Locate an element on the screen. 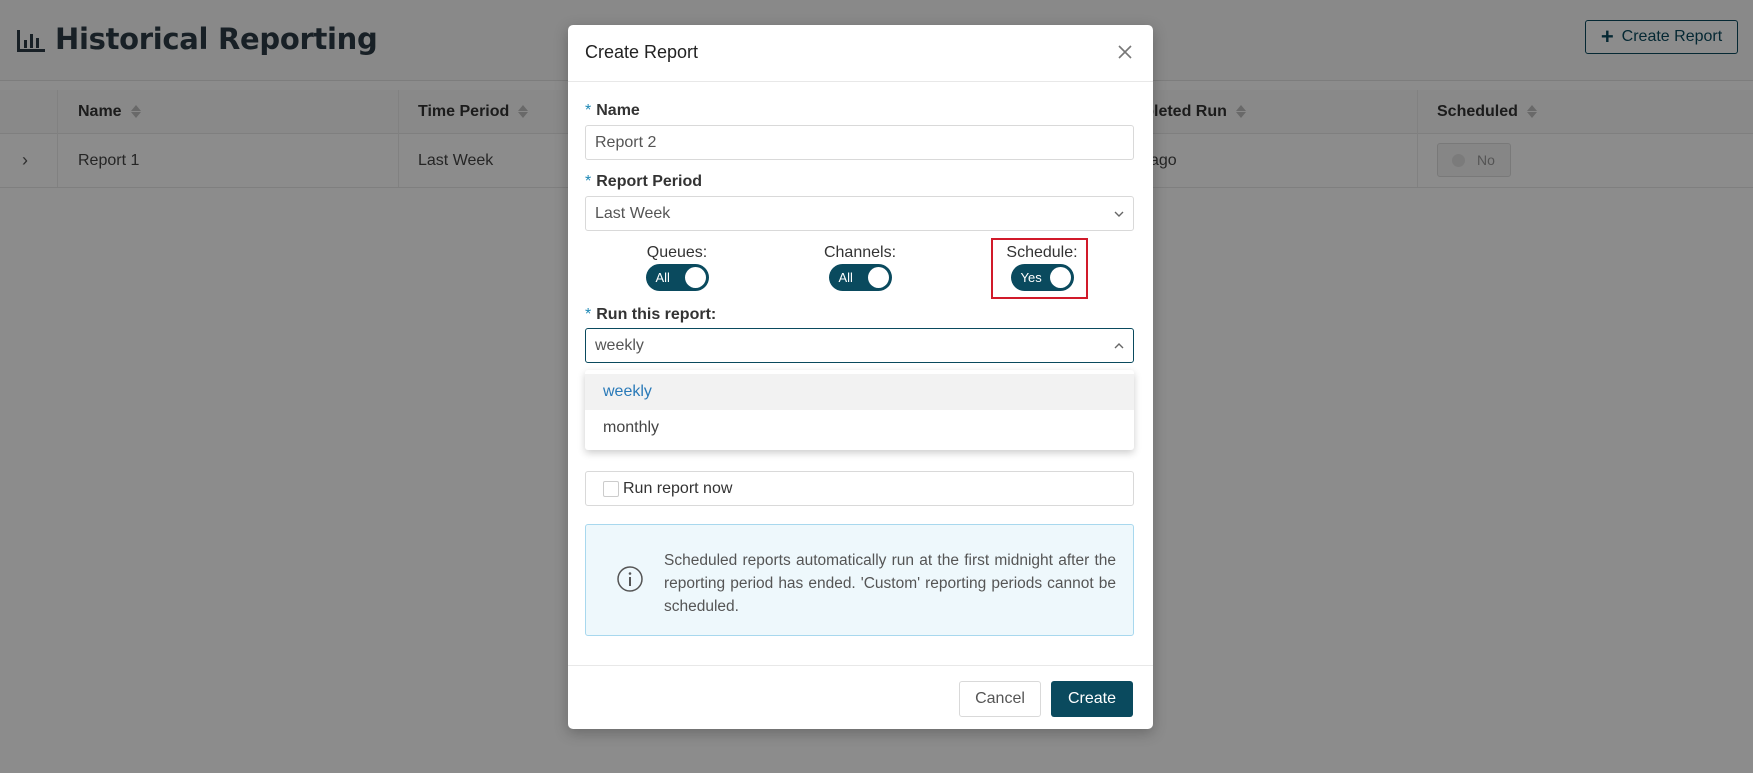 Image resolution: width=1753 pixels, height=773 pixels. channels-label: Channels: is located at coordinates (860, 252).